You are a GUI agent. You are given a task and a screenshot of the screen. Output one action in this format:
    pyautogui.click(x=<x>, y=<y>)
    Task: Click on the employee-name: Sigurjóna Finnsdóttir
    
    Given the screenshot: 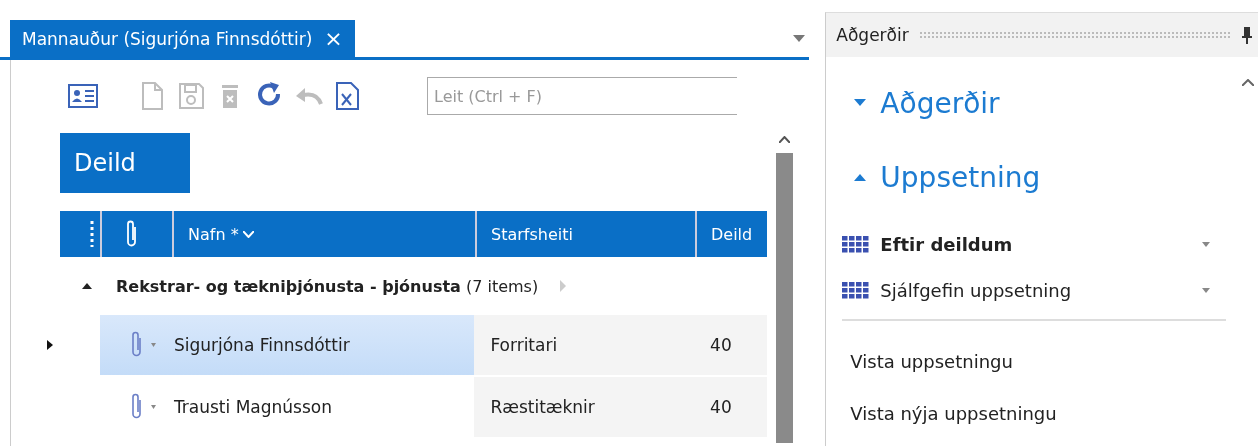 What is the action you would take?
    pyautogui.click(x=261, y=345)
    